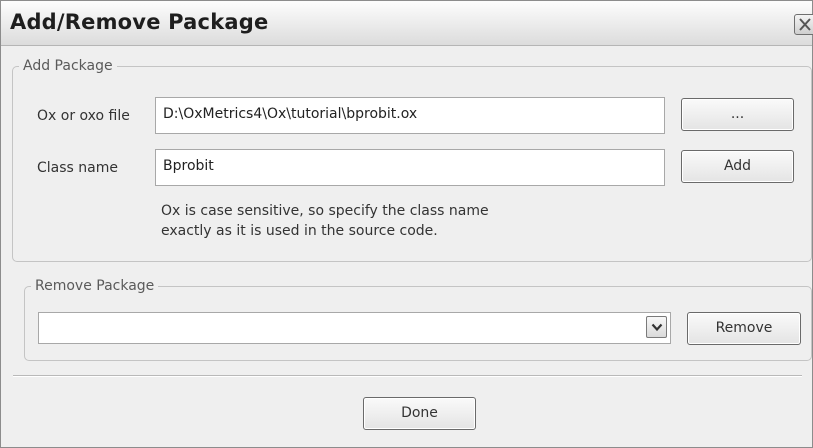  Describe the element at coordinates (410, 167) in the screenshot. I see `class-name-input: Bprobit` at that location.